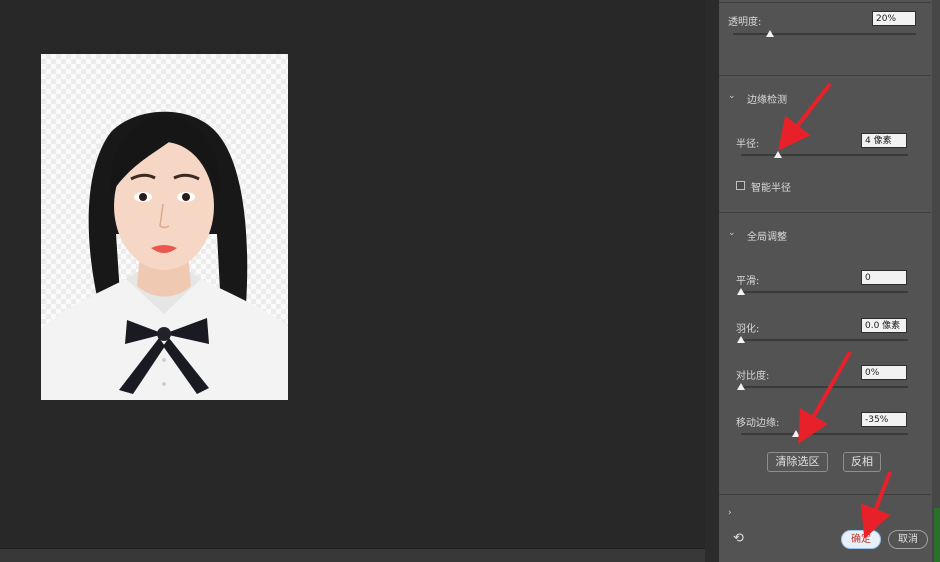  Describe the element at coordinates (884, 419) in the screenshot. I see `shift-edge-value-field: -35%` at that location.